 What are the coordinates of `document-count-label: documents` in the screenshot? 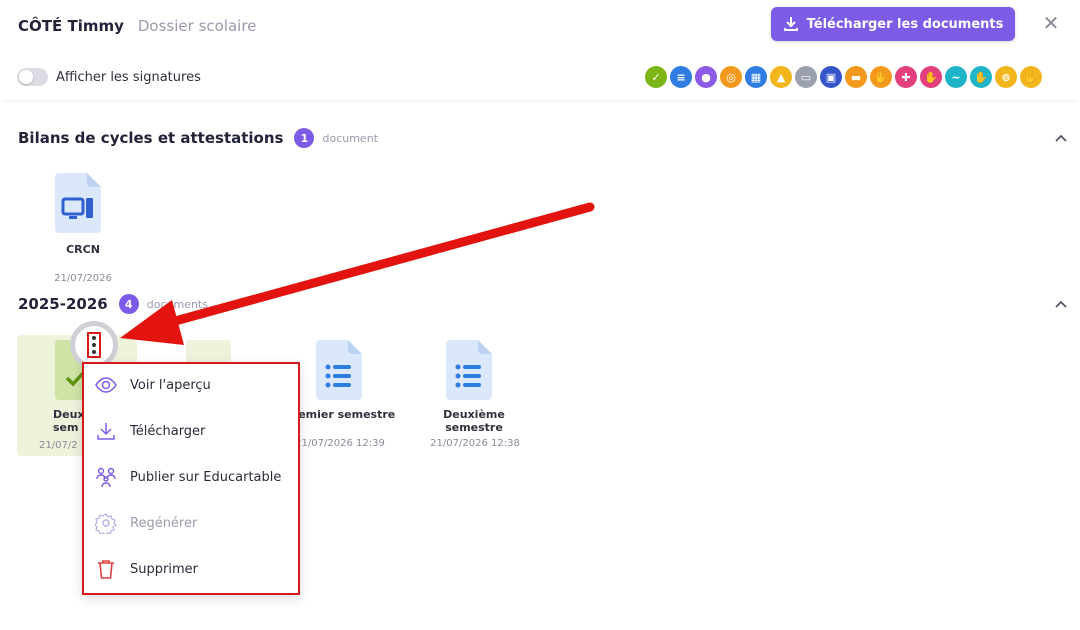 It's located at (177, 304).